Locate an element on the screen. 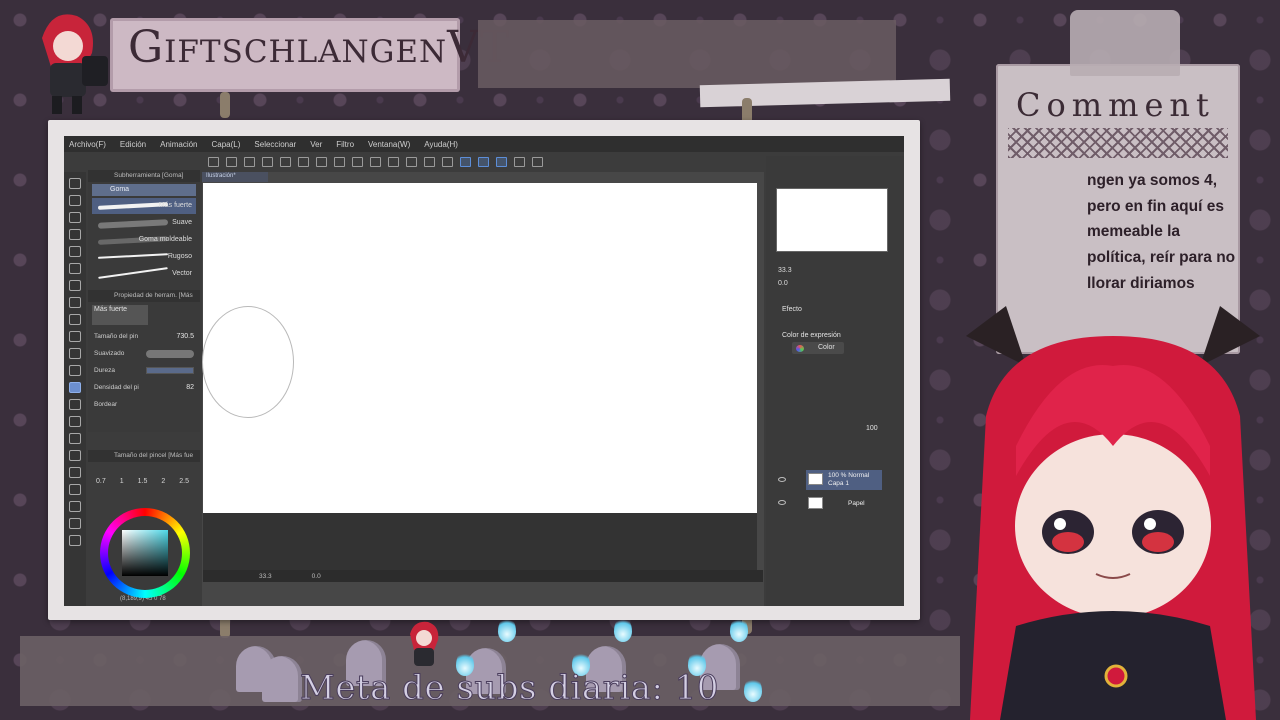 The height and width of the screenshot is (720, 1280). save-icon is located at coordinates (303, 162).